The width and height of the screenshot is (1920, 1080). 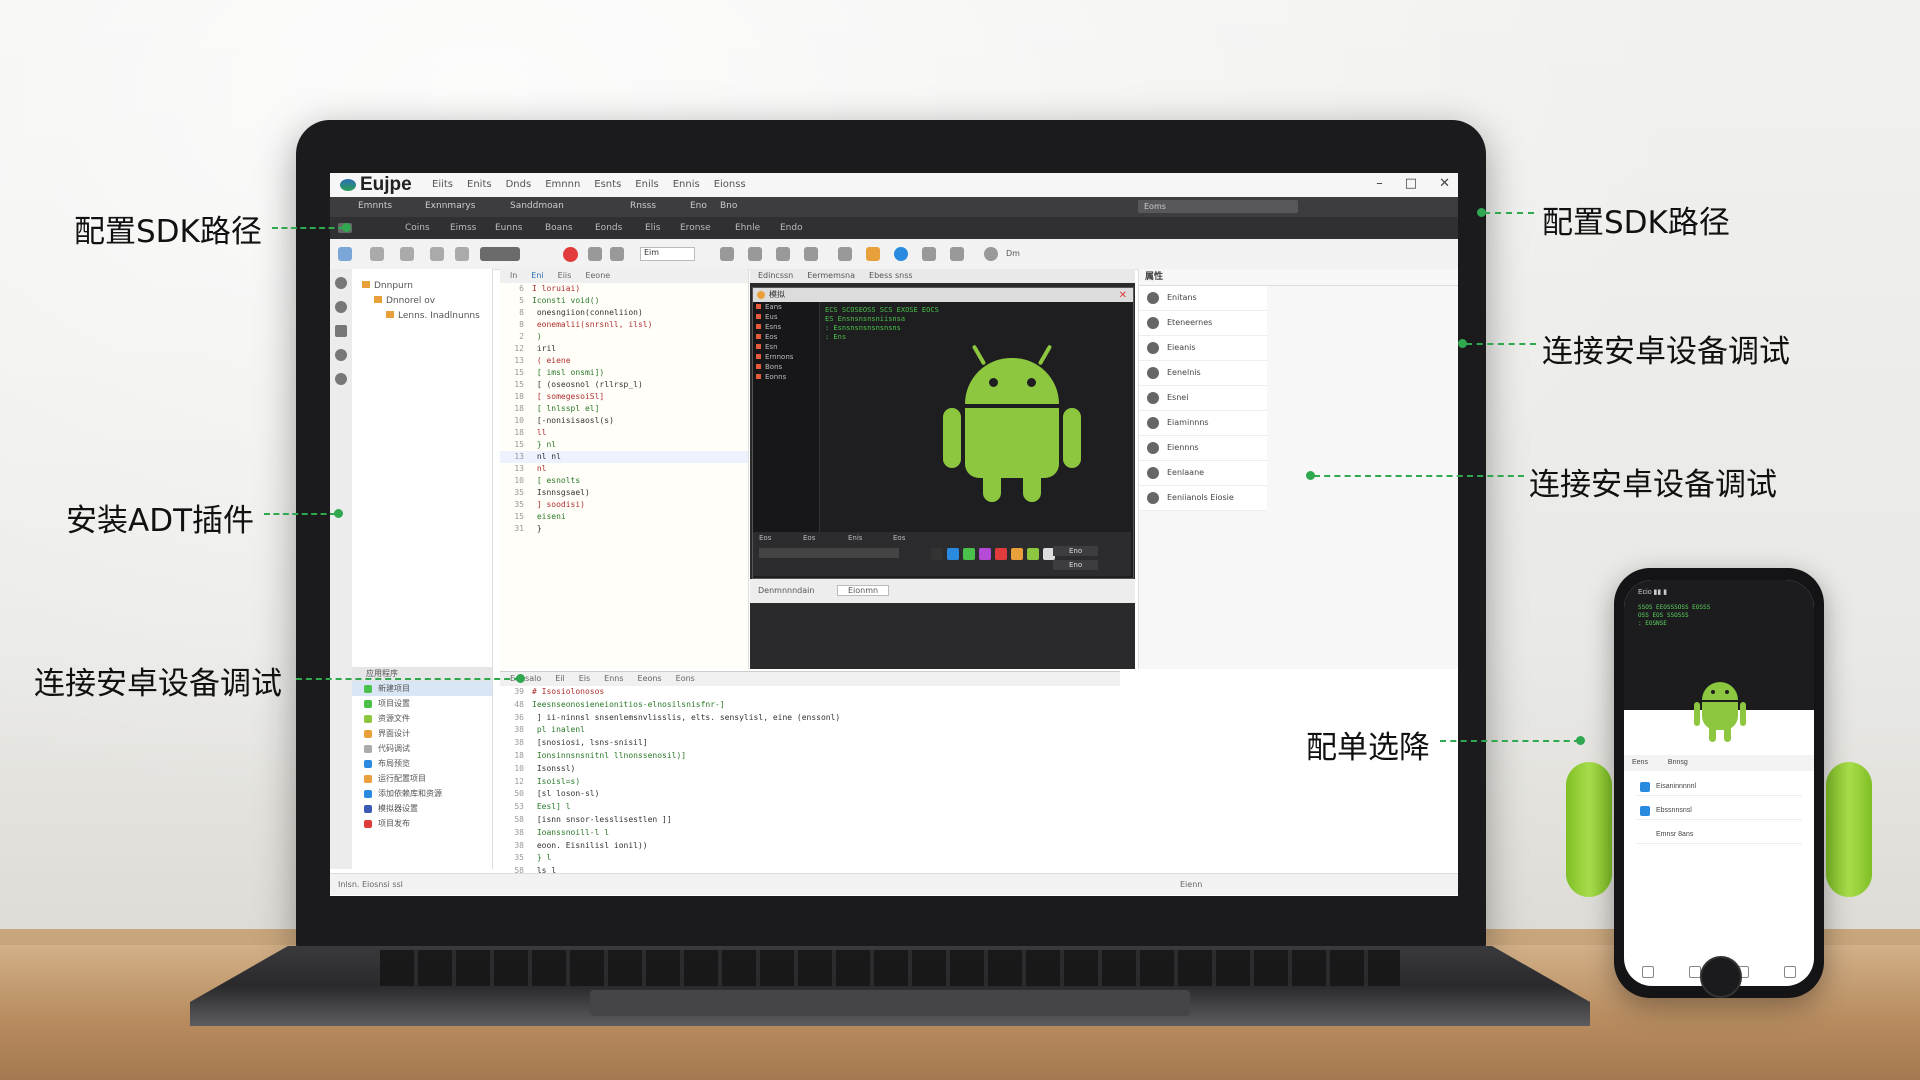 I want to click on toolbar-item: Eno, so click(x=698, y=206).